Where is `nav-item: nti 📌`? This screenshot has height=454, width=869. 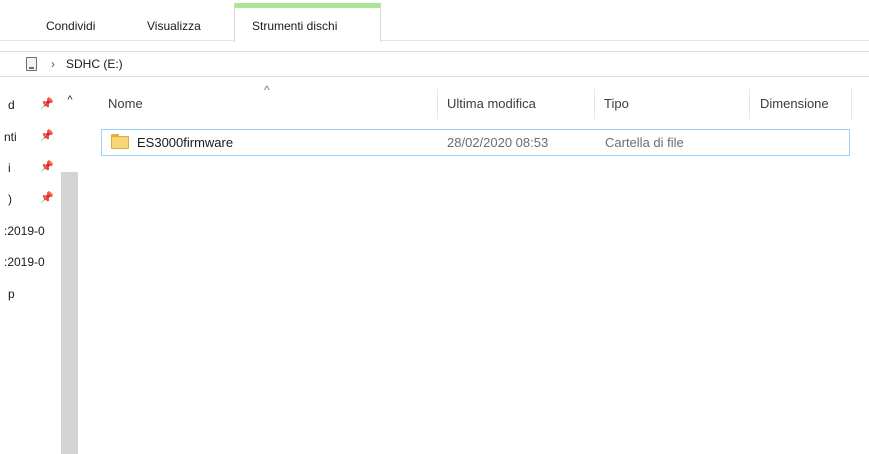
nav-item: nti 📌 is located at coordinates (30, 137).